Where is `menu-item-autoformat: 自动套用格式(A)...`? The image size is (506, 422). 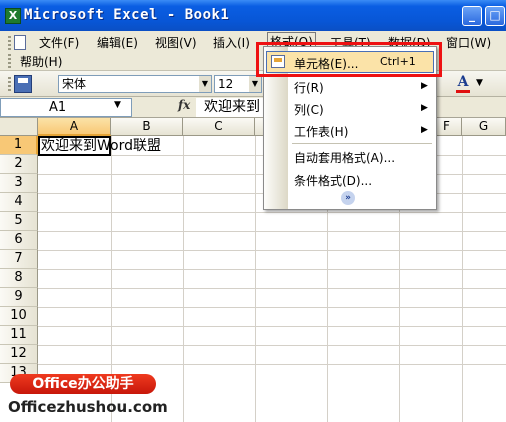
menu-item-autoformat: 自动套用格式(A)... is located at coordinates (344, 157).